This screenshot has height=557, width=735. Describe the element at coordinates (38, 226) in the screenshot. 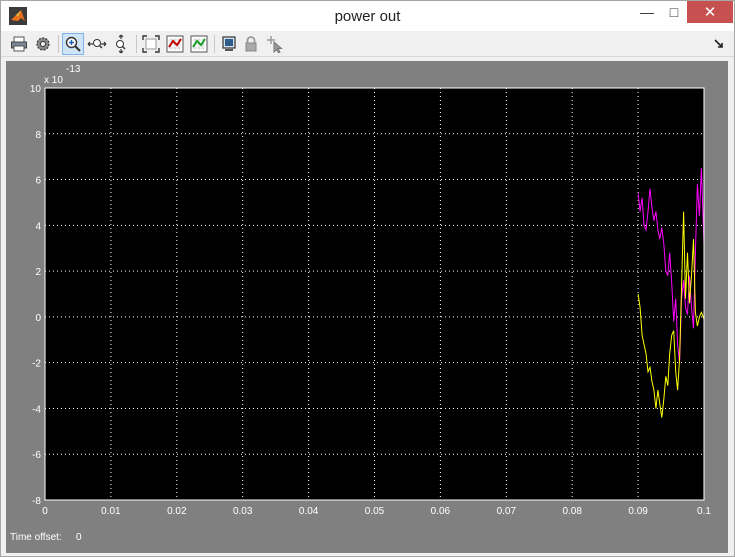

I see `y-tick-label: 4` at that location.